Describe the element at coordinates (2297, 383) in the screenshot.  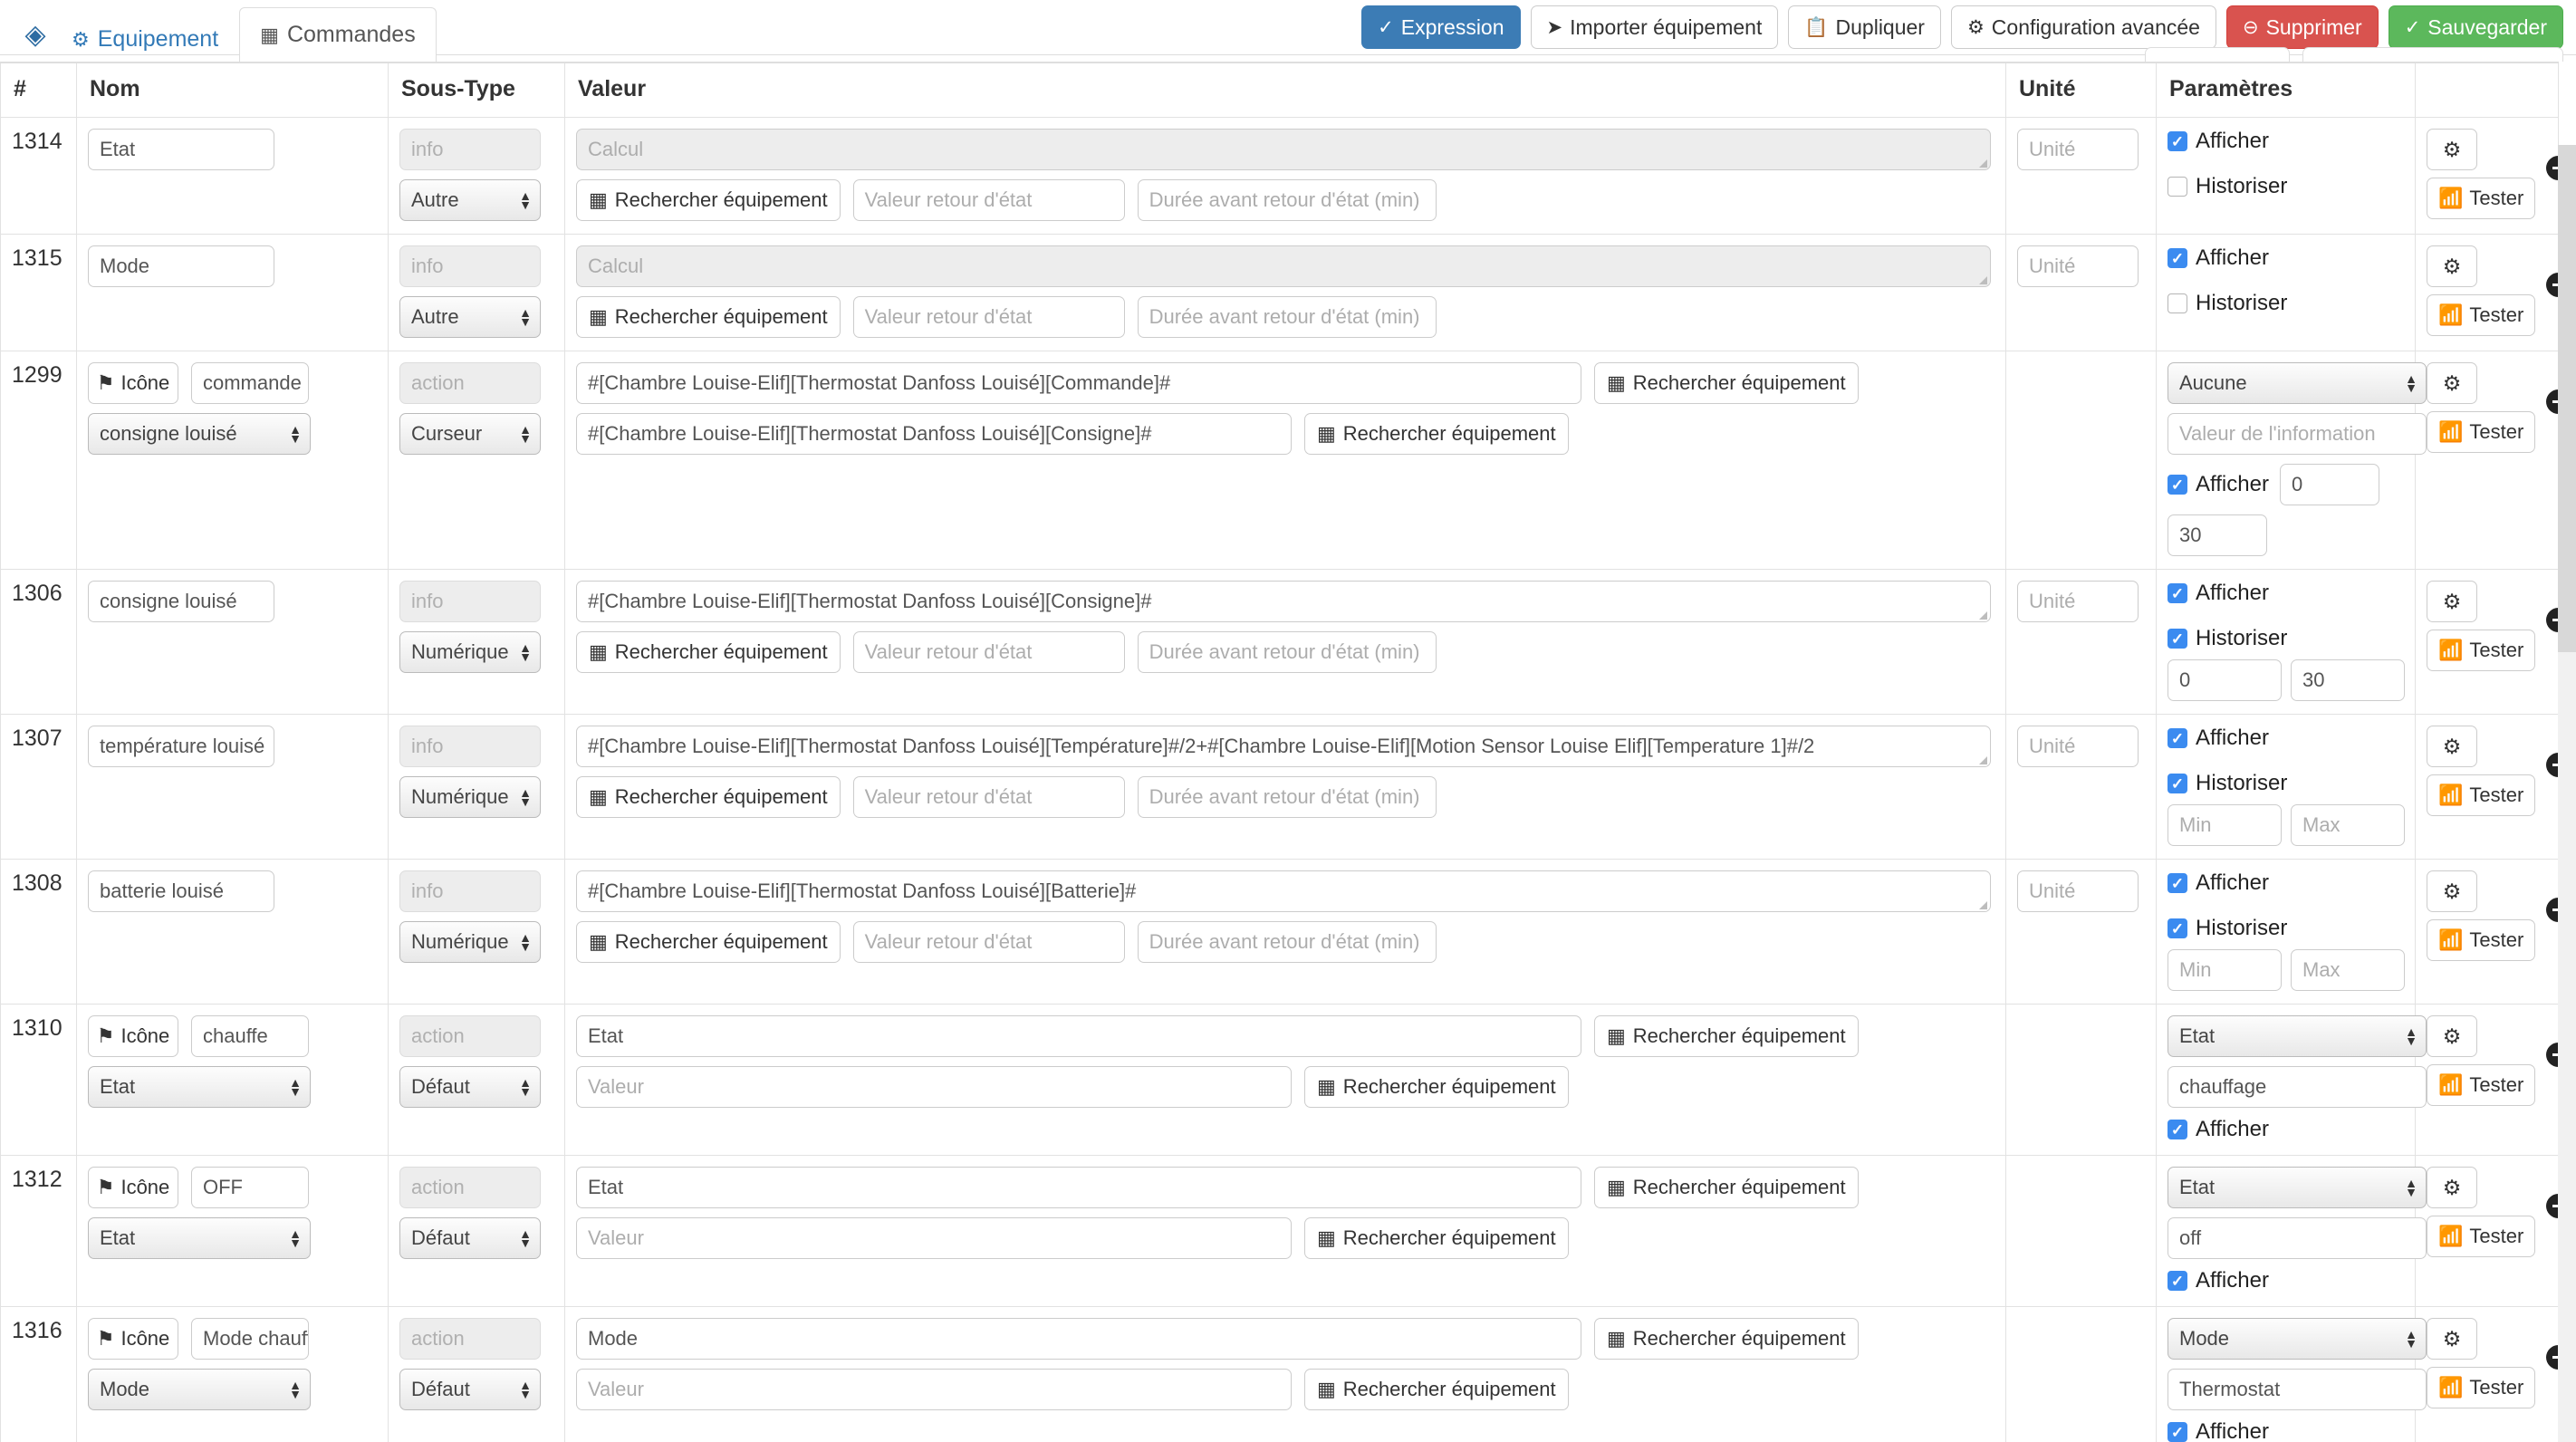
I see `param-type-select: Aucune ▲ ▼` at that location.